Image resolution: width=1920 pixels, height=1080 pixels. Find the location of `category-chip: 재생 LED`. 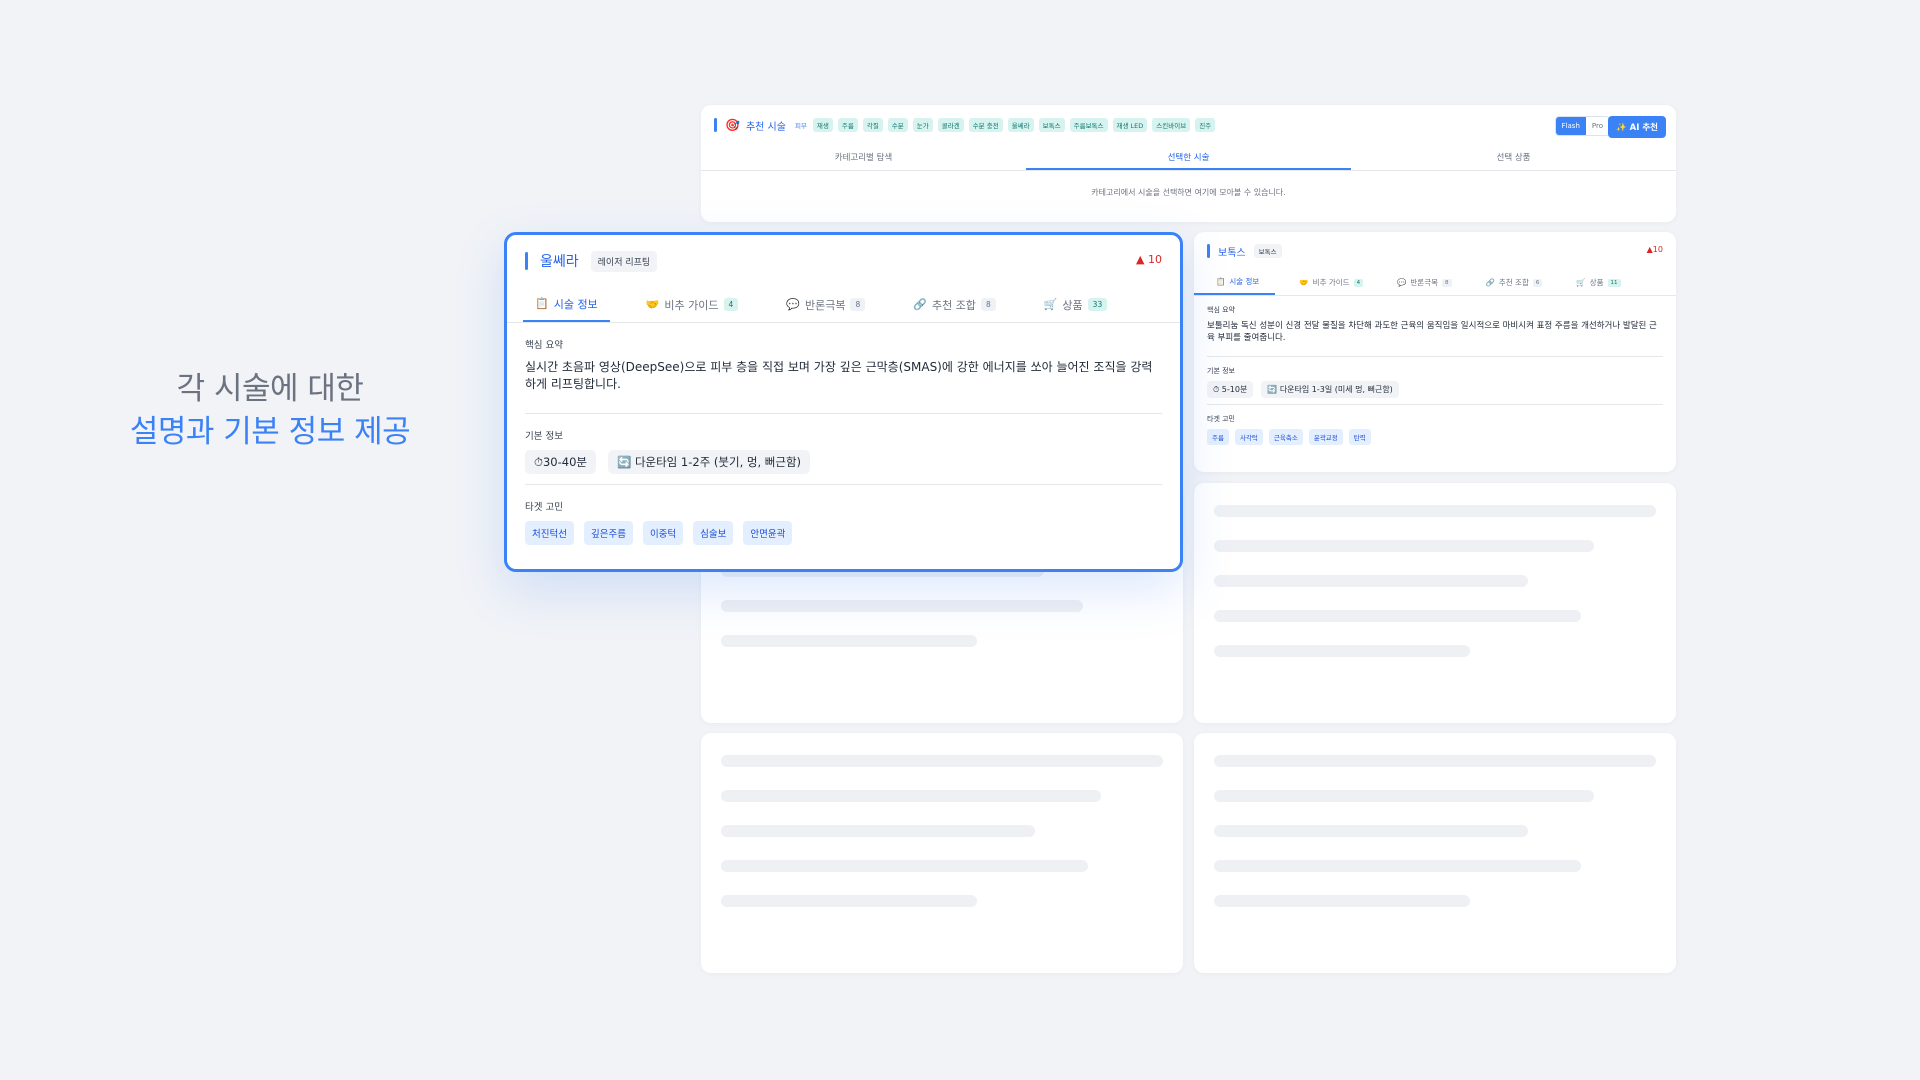

category-chip: 재생 LED is located at coordinates (1130, 125).